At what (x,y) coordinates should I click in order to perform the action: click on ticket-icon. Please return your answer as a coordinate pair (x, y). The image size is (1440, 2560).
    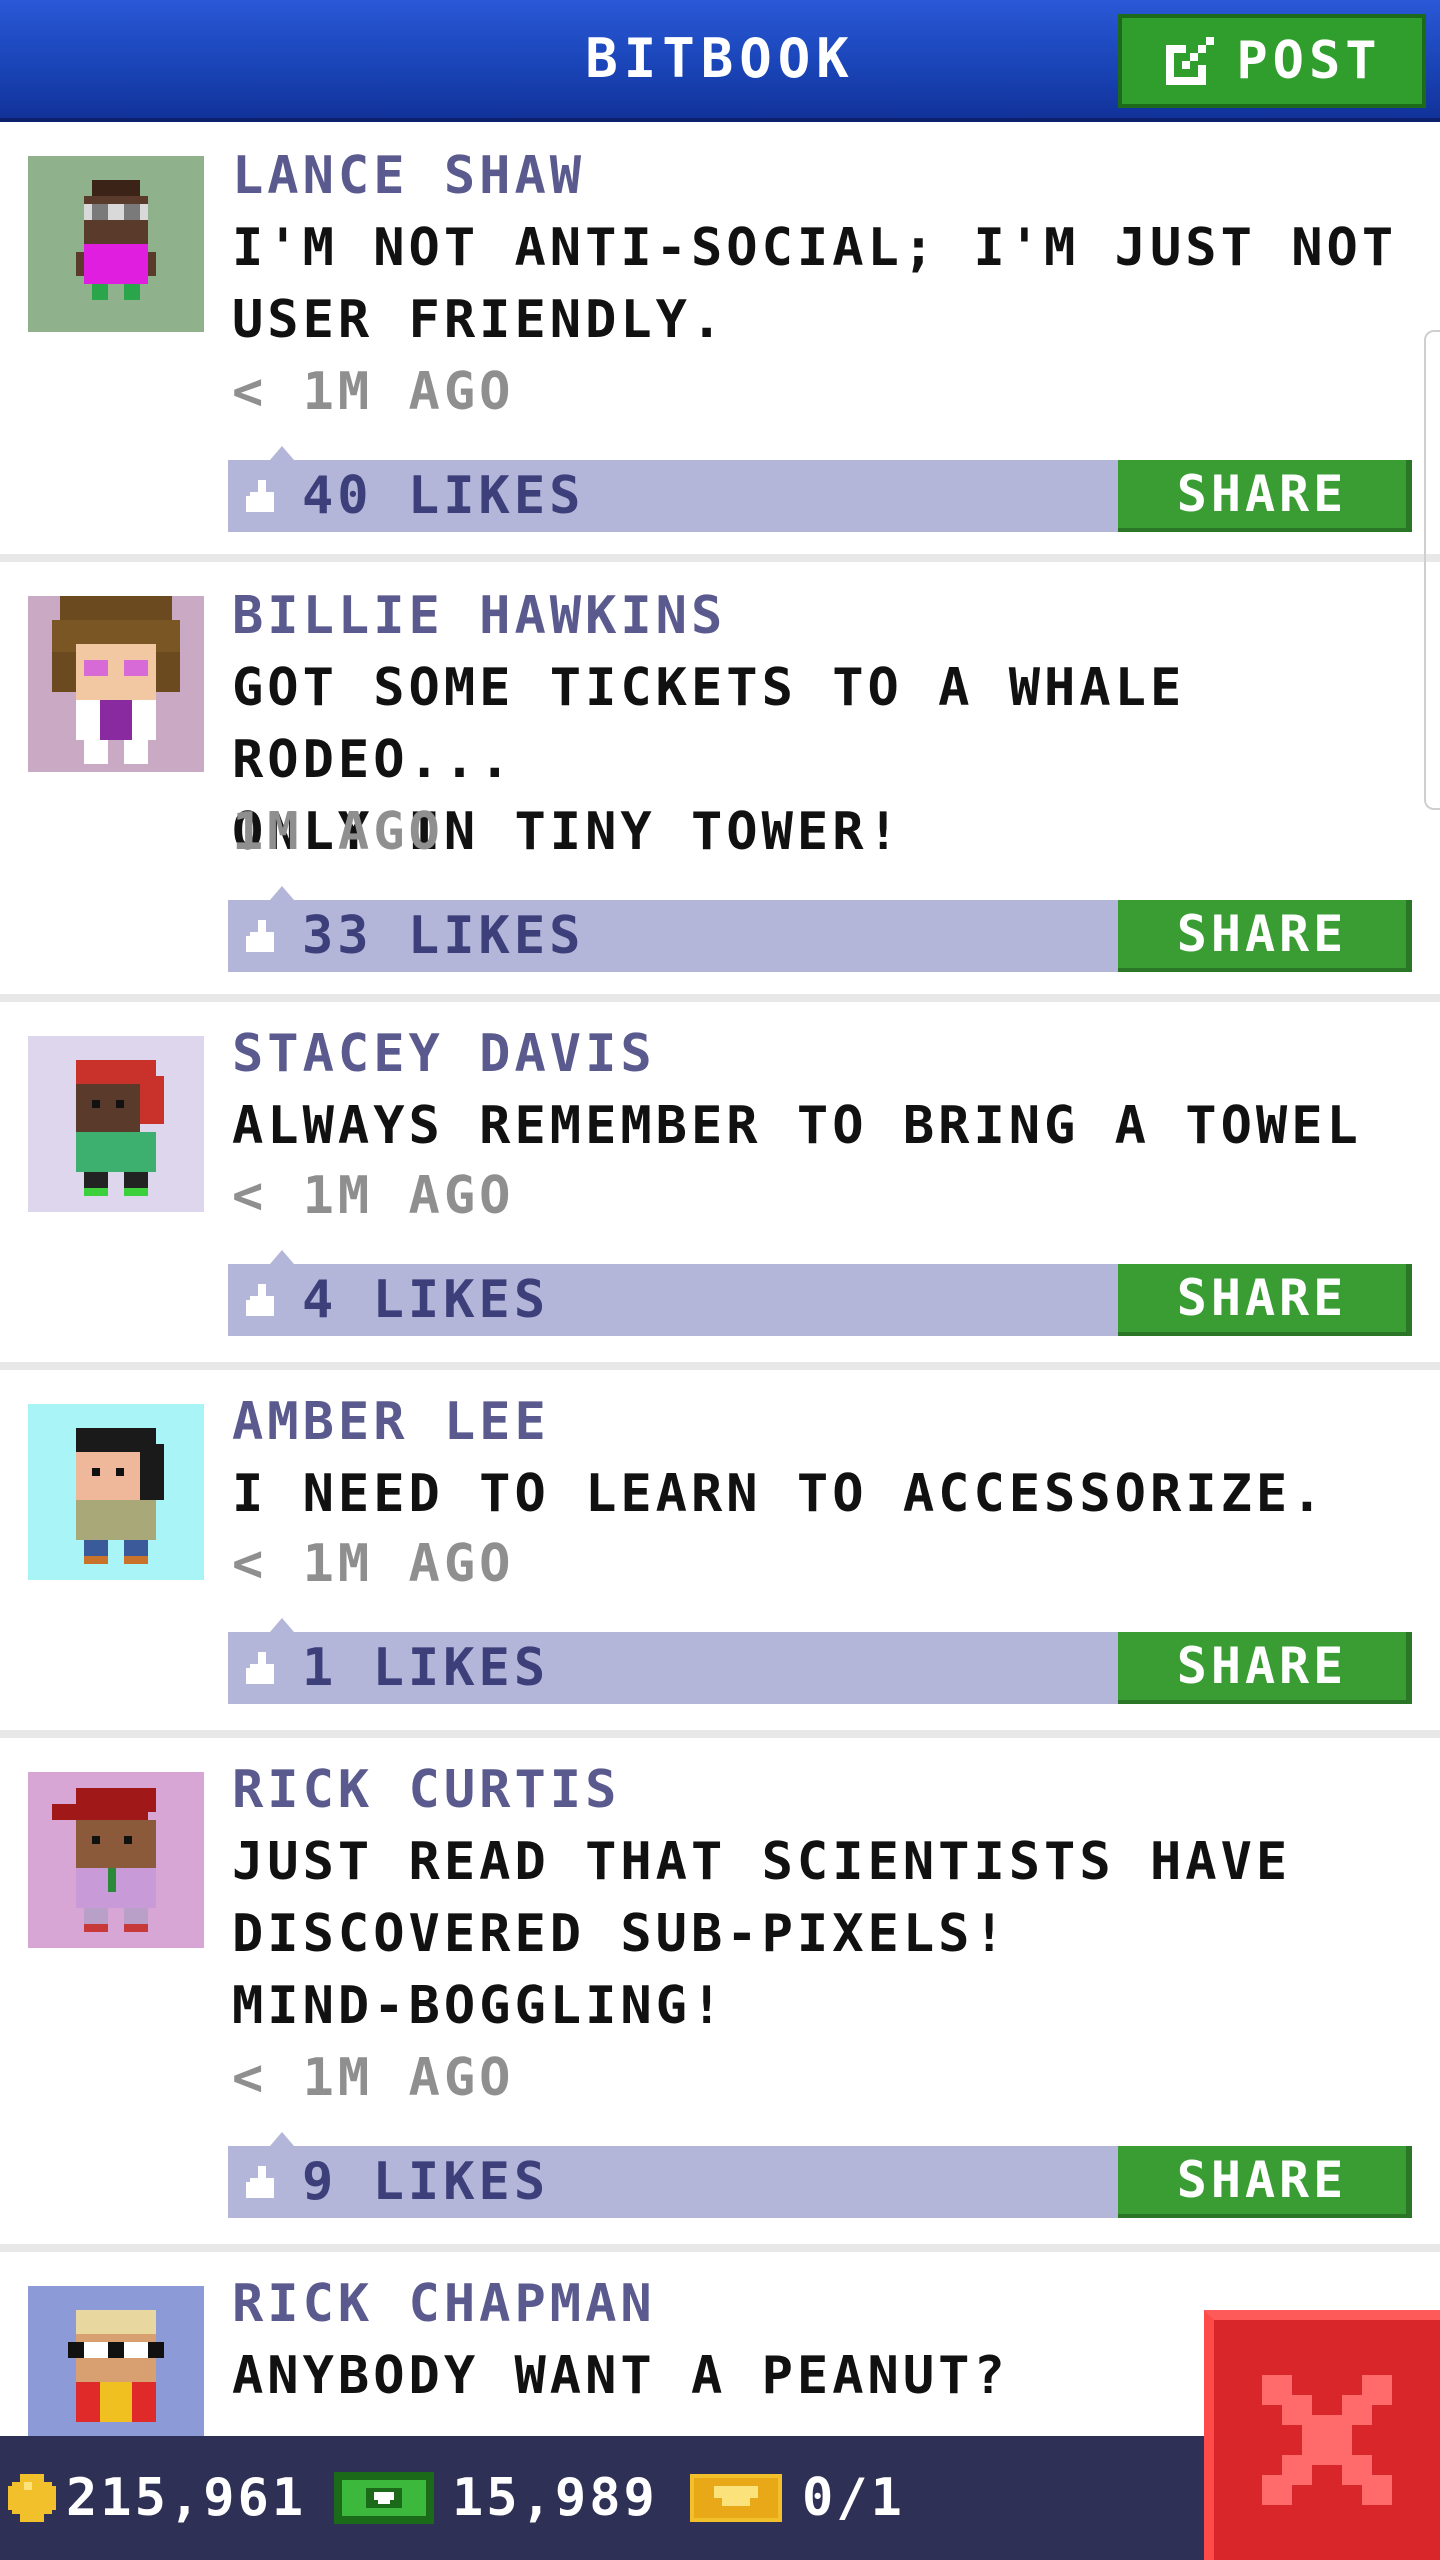
    Looking at the image, I should click on (736, 2498).